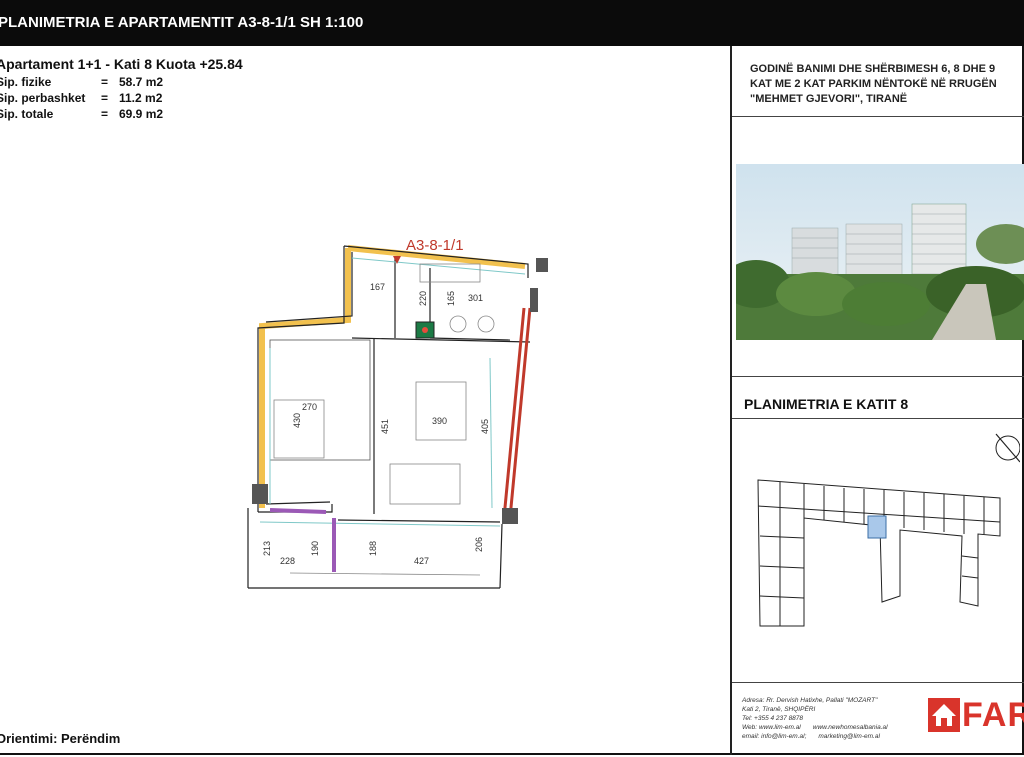 The image size is (1024, 757). I want to click on web-row: Web: www.lim-em.al www.newhomesalbania.al, so click(815, 727).